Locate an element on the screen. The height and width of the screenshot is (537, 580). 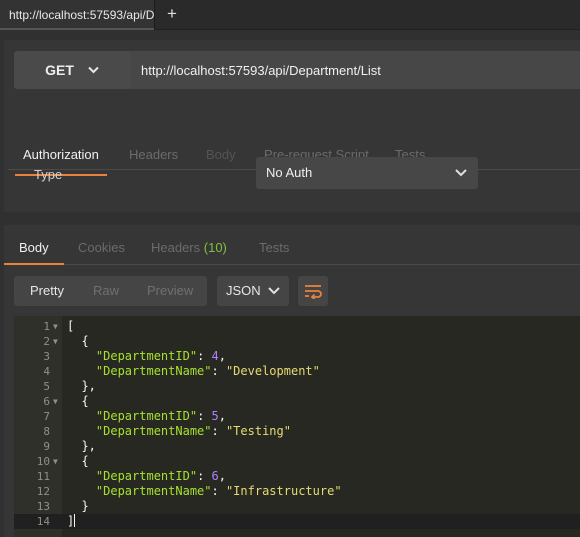
code-line: 12 "DepartmentName": "Infrastructure" is located at coordinates (297, 491).